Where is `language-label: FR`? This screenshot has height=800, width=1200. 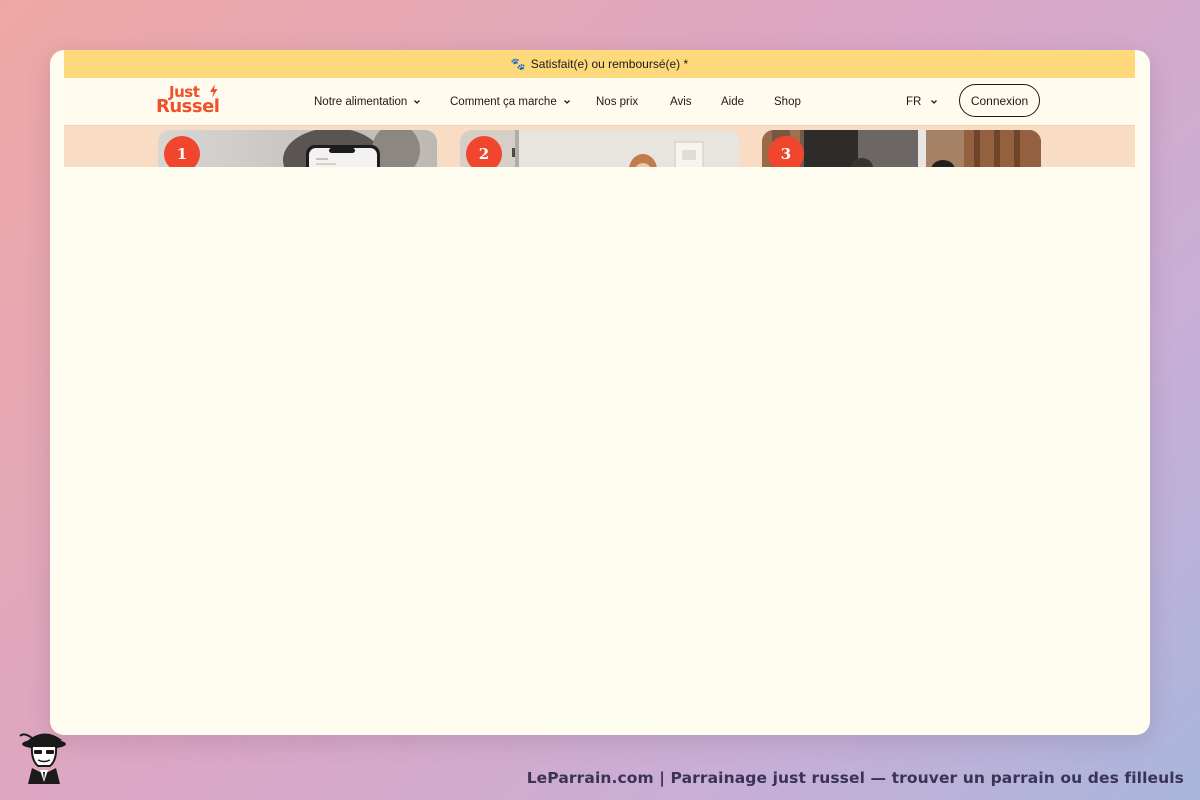
language-label: FR is located at coordinates (914, 101).